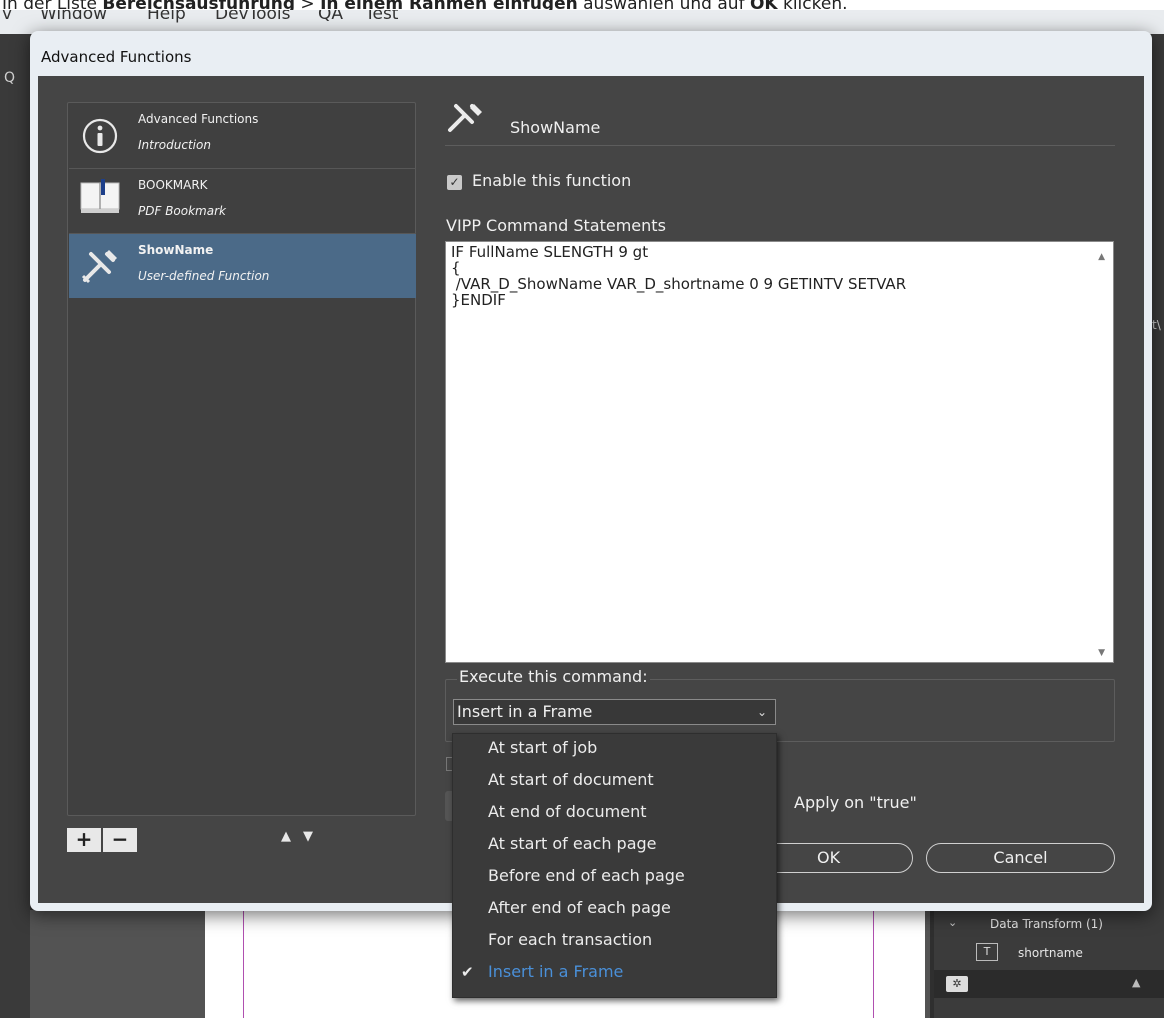  I want to click on move-up-icon: ▲, so click(286, 836).